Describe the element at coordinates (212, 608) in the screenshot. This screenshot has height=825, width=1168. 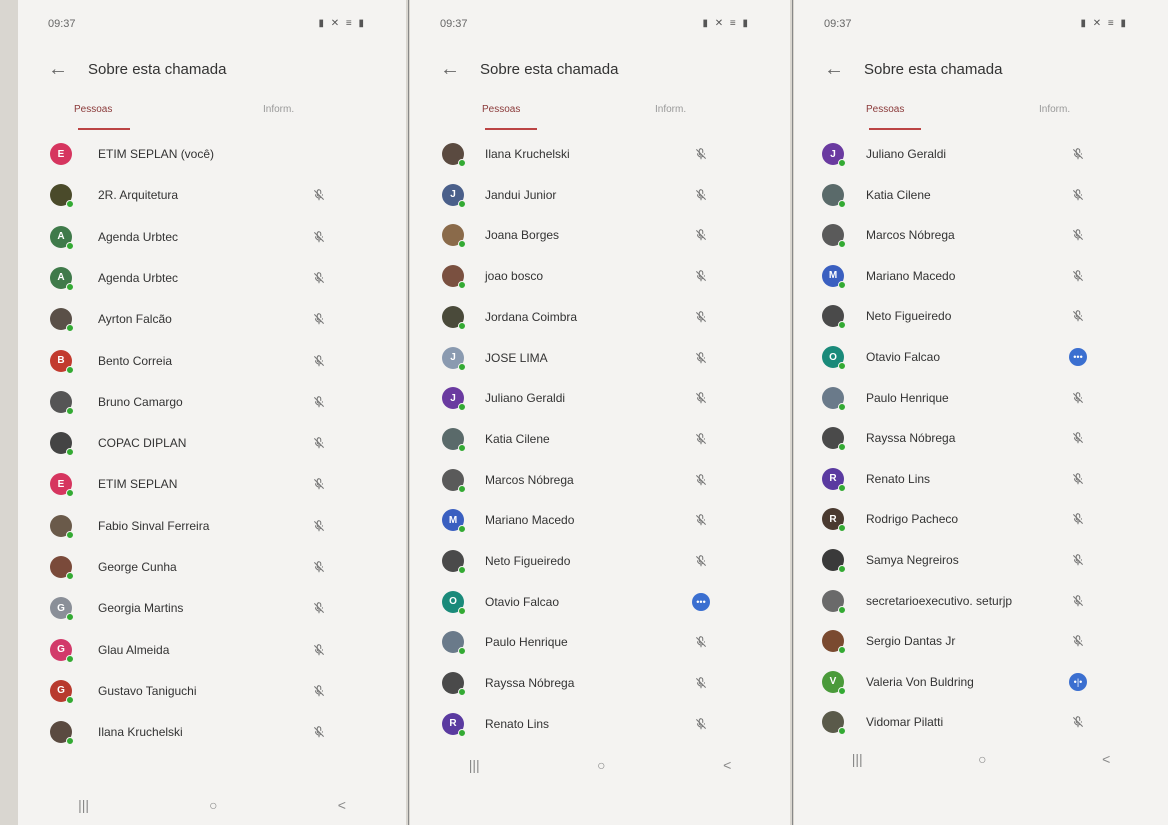
I see `participant-row: G Georgia Martins` at that location.